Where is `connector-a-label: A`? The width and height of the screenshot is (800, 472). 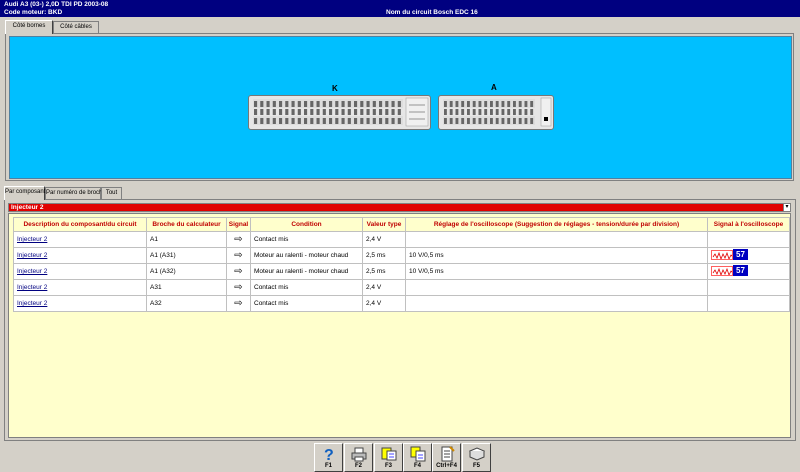
connector-a-label: A is located at coordinates (494, 87).